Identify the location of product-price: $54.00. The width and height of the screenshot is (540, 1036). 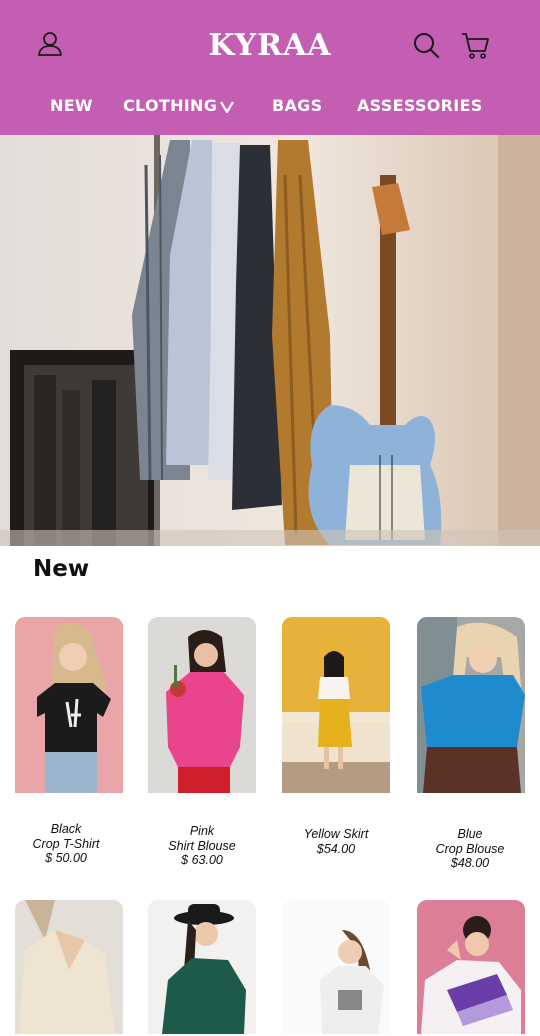
(336, 848).